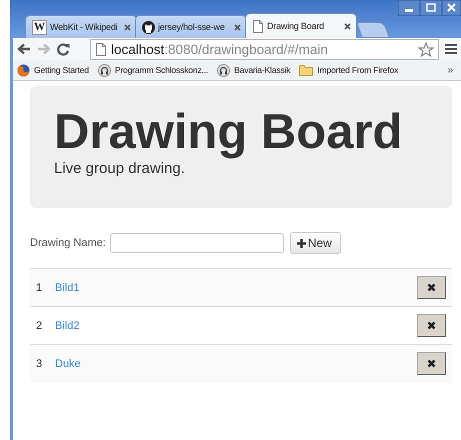 The height and width of the screenshot is (440, 461). Describe the element at coordinates (451, 49) in the screenshot. I see `menu-icon` at that location.